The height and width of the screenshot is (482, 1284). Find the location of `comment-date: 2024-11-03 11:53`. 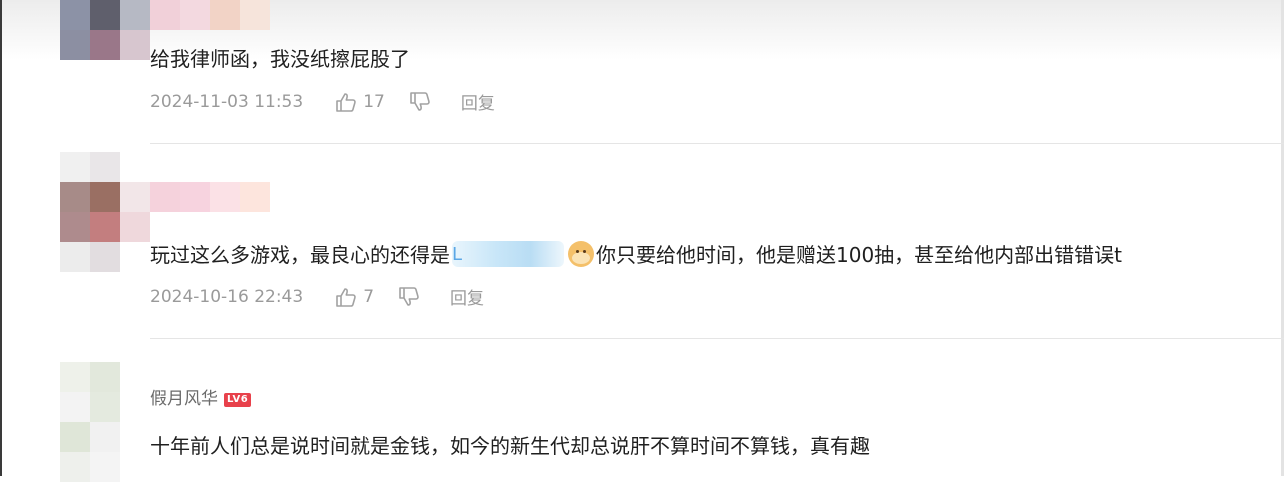

comment-date: 2024-11-03 11:53 is located at coordinates (227, 101).